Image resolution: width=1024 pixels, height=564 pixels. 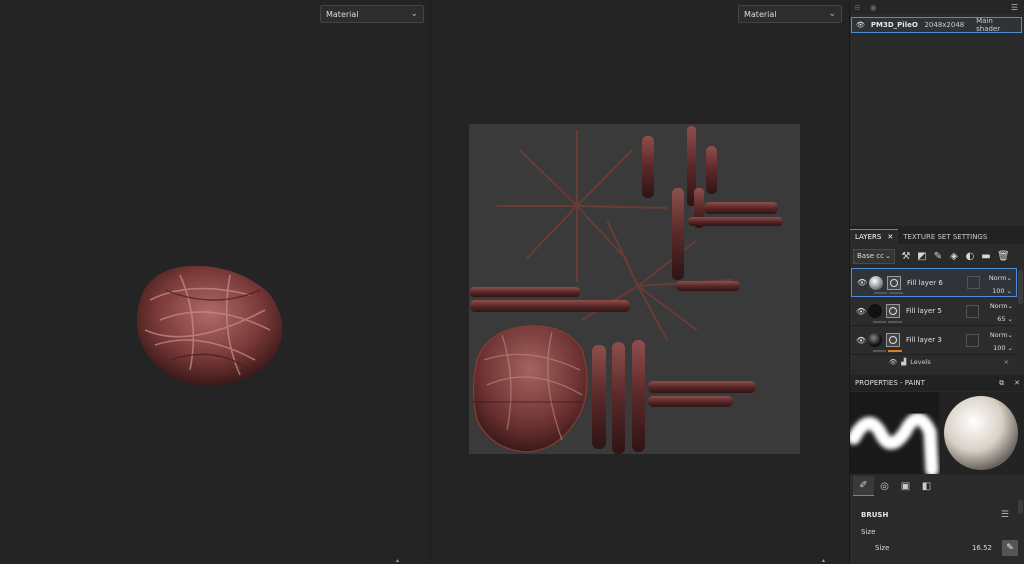 What do you see at coordinates (922, 256) in the screenshot?
I see `smart-material-icon: ◩` at bounding box center [922, 256].